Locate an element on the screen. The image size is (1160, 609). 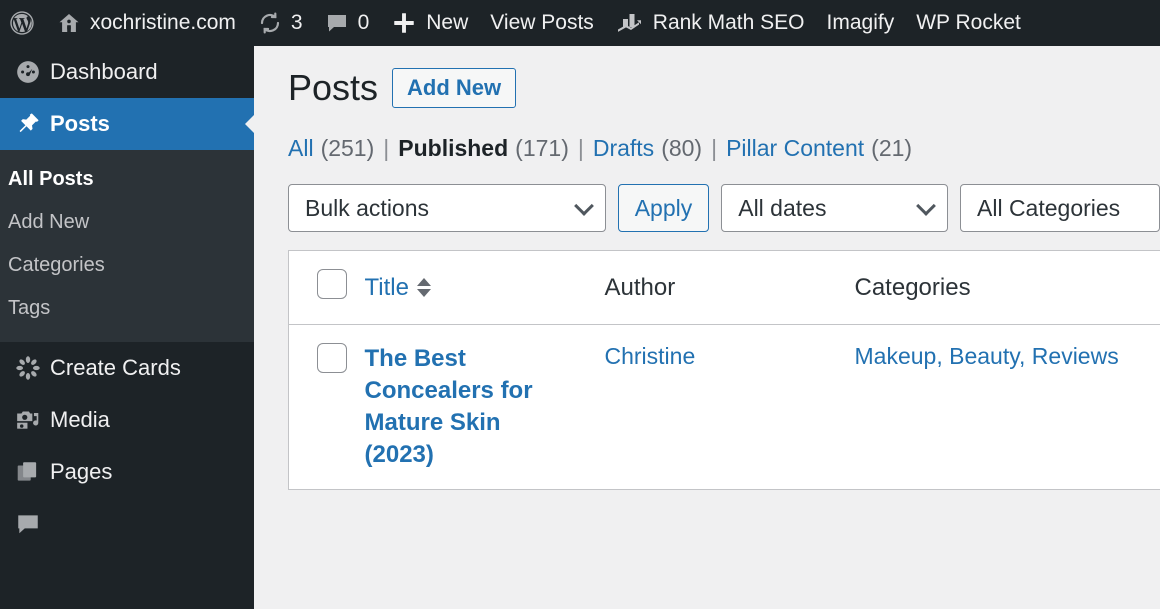
row-select-cell is located at coordinates (326, 407).